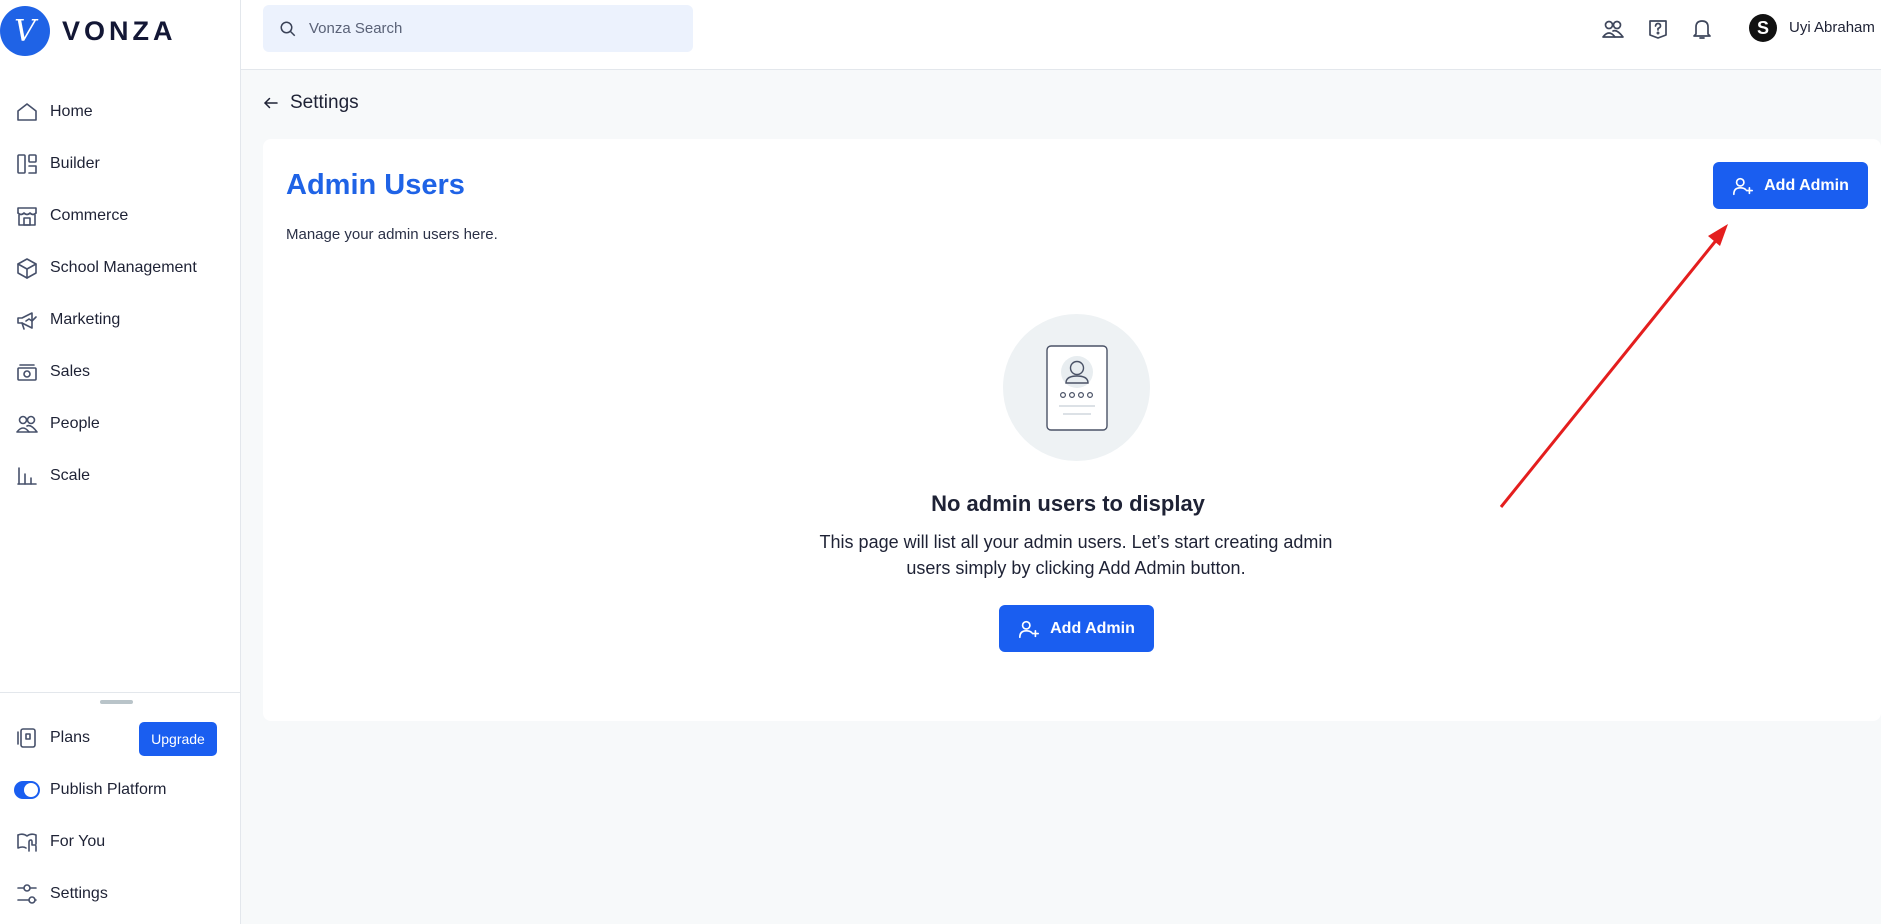 This screenshot has width=1881, height=924. Describe the element at coordinates (27, 894) in the screenshot. I see `sliders-icon` at that location.